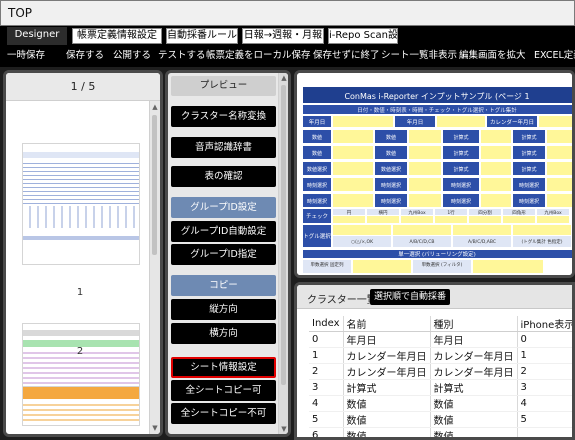  What do you see at coordinates (26, 56) in the screenshot?
I see `temp-save-button: 一時保存` at bounding box center [26, 56].